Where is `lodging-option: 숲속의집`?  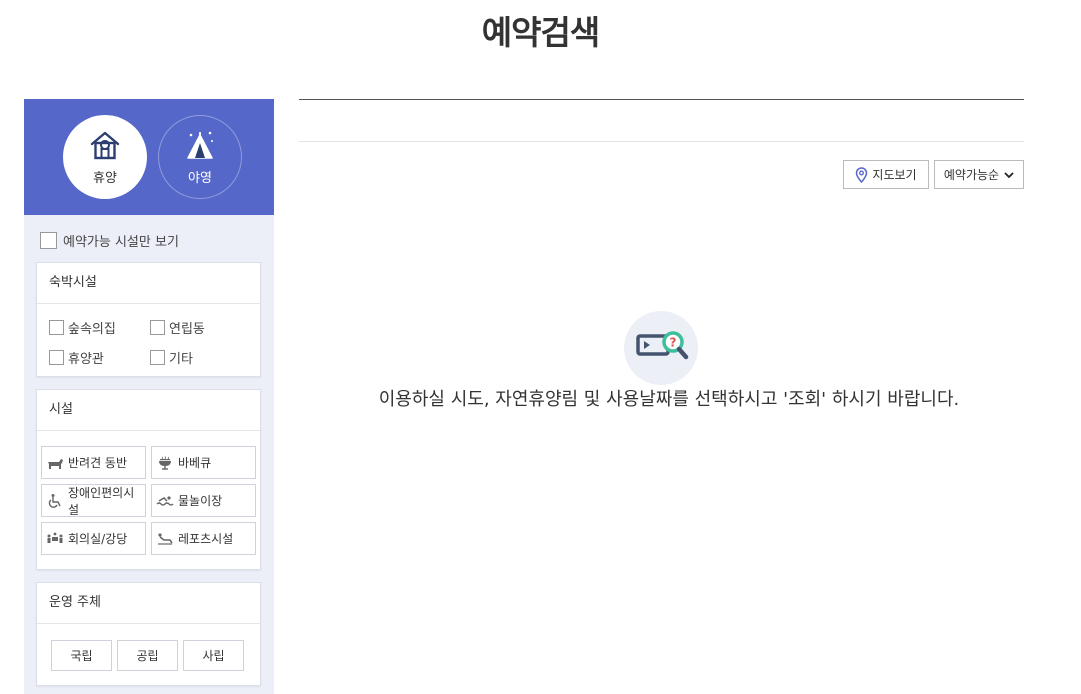
lodging-option: 숲속의집 is located at coordinates (82, 327).